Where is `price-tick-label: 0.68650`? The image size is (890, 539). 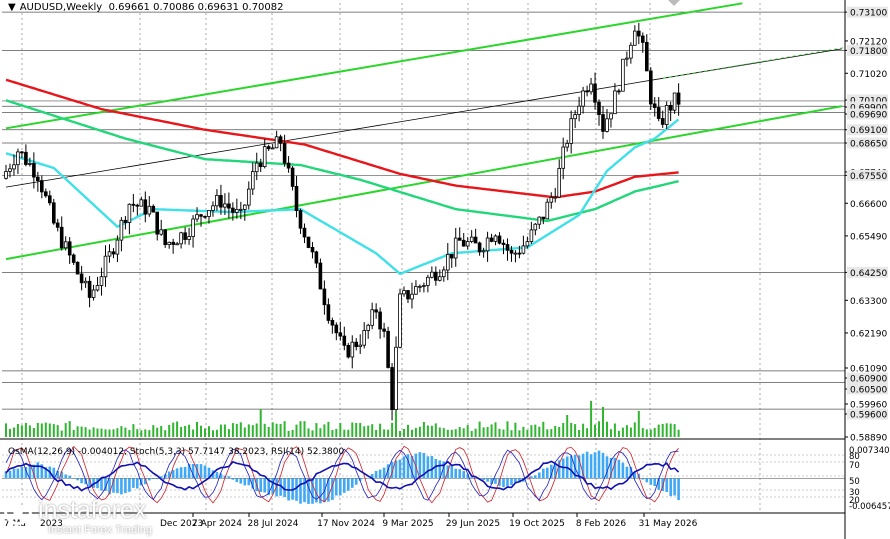 price-tick-label: 0.68650 is located at coordinates (868, 144).